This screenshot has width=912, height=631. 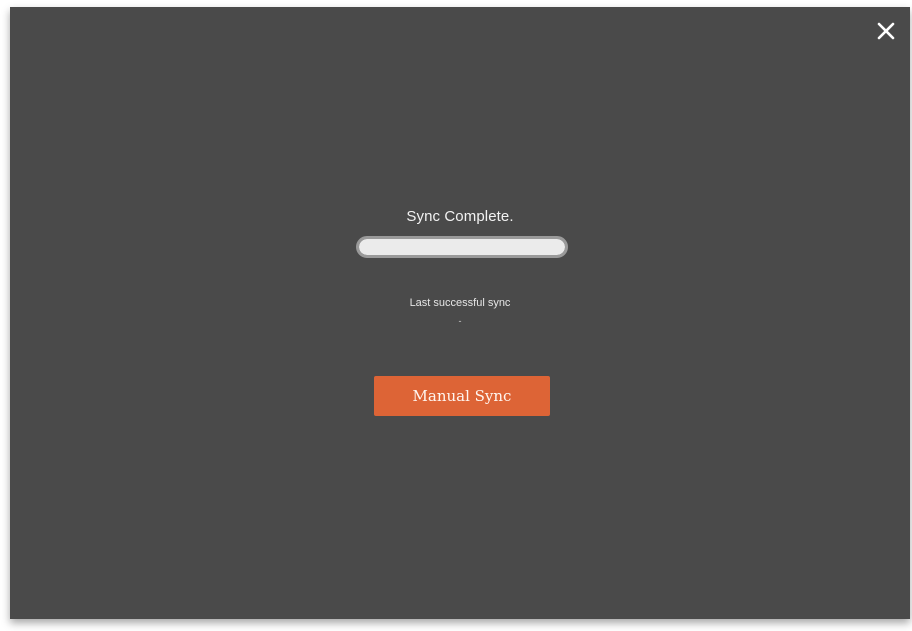 What do you see at coordinates (460, 216) in the screenshot?
I see `sync-status-text: Sync Complete.` at bounding box center [460, 216].